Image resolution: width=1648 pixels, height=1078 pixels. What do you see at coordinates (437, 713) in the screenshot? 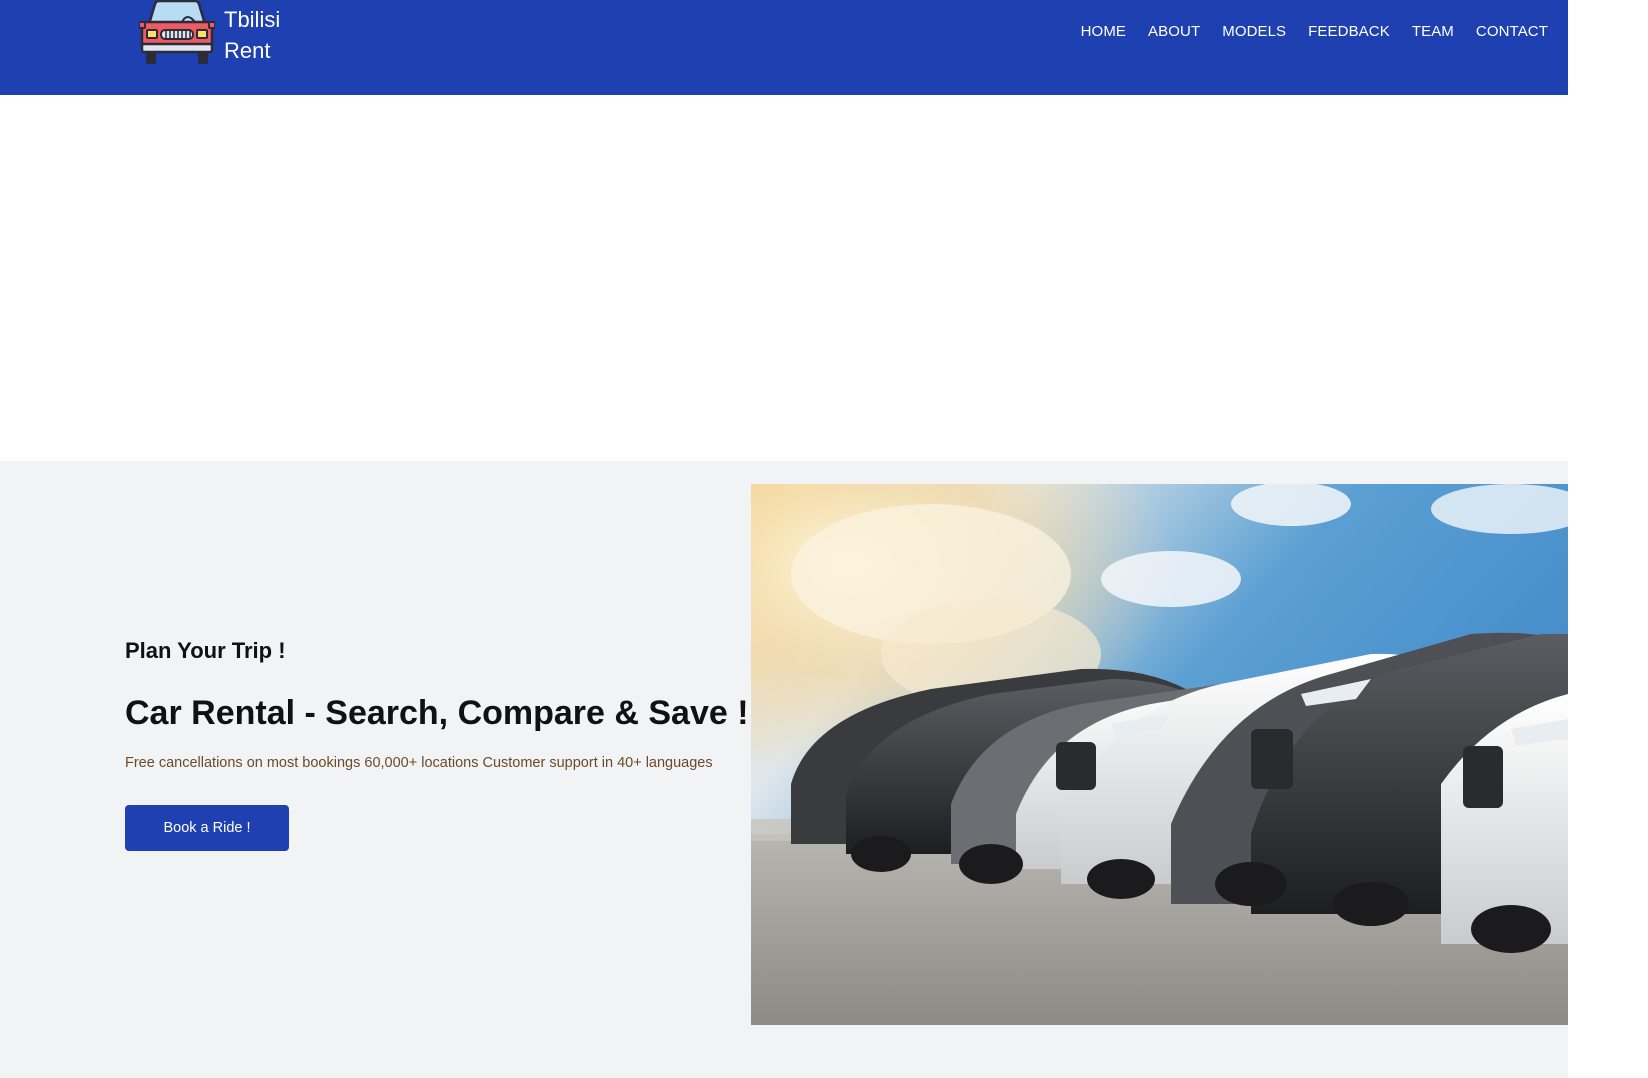
I see `hero-headline: Car Rental - Search, Compare & Save !` at bounding box center [437, 713].